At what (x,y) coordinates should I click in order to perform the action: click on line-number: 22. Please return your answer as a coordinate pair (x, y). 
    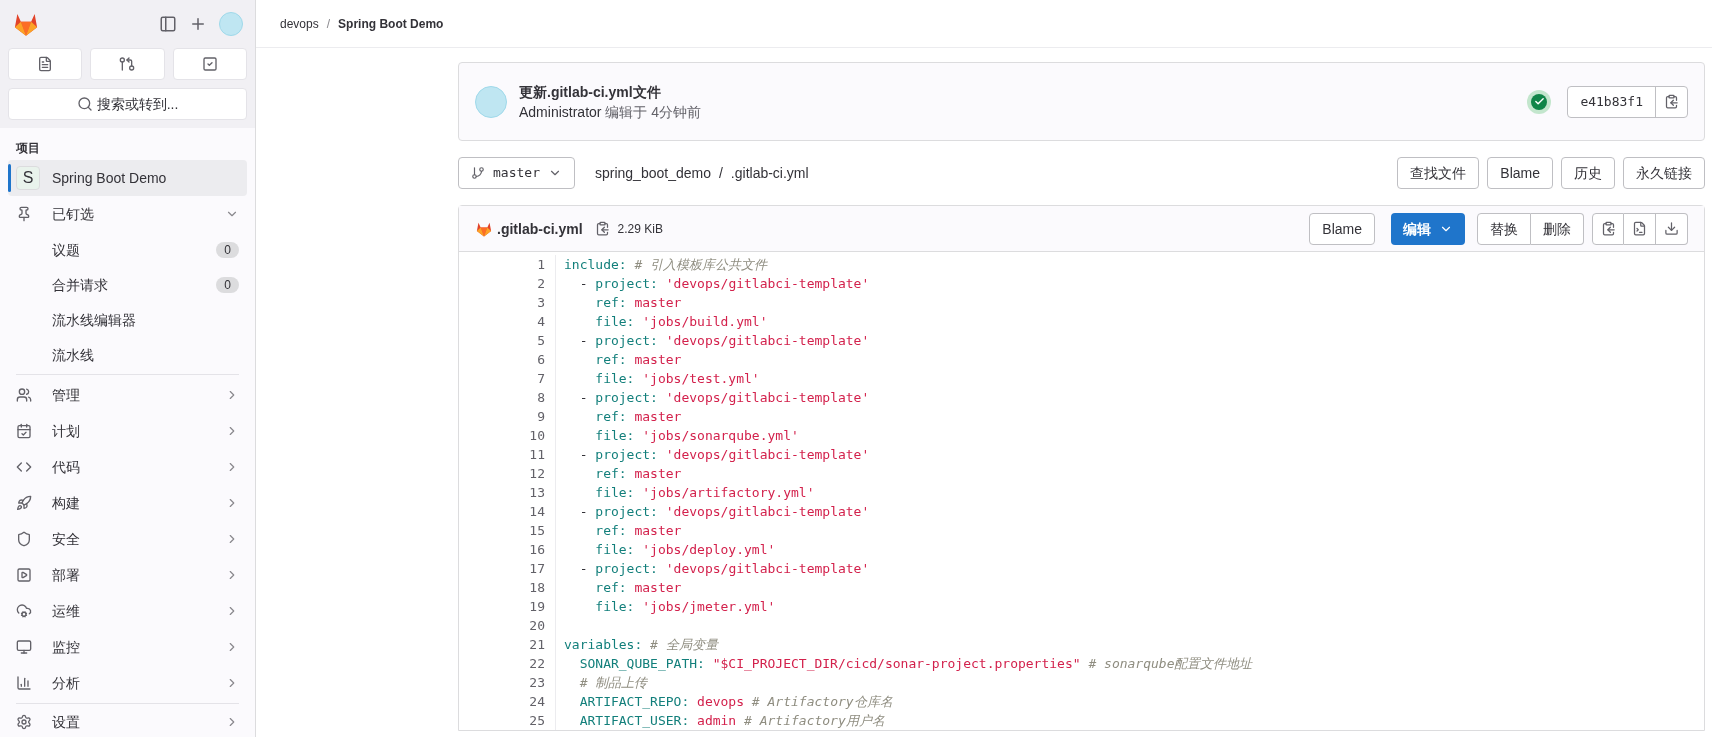
    Looking at the image, I should click on (537, 663).